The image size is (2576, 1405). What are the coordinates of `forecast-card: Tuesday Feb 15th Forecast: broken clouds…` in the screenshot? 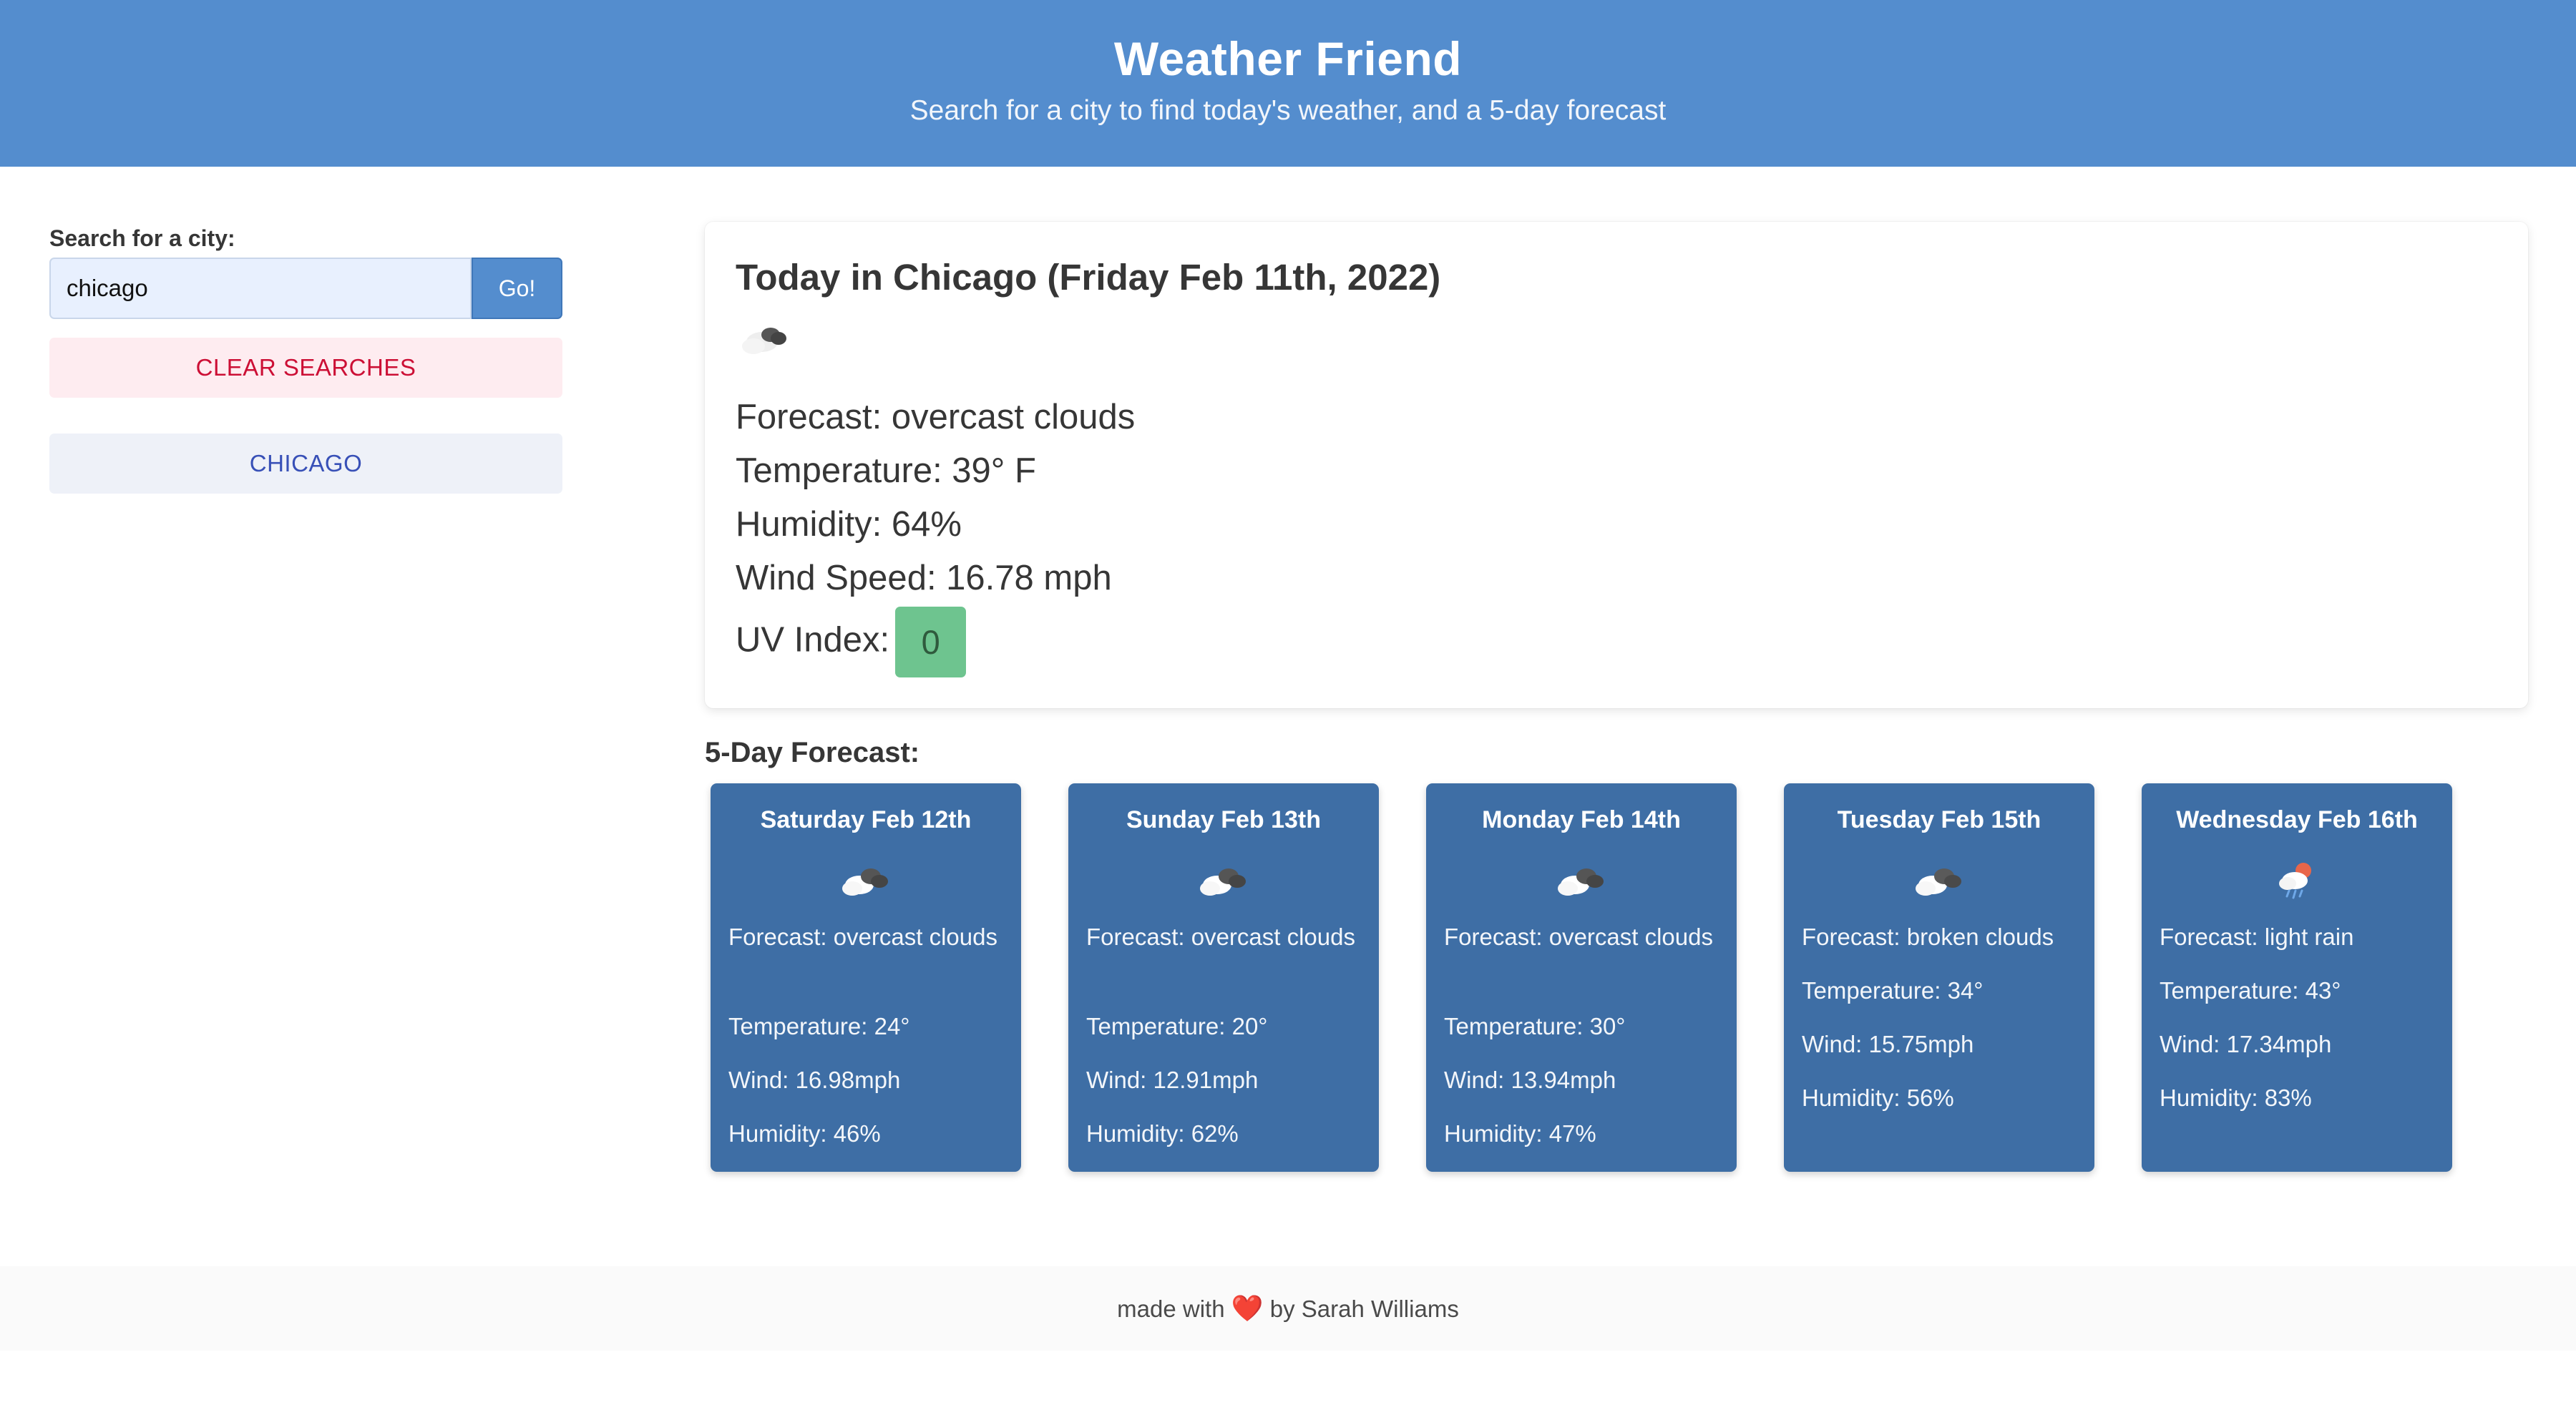 It's located at (1939, 977).